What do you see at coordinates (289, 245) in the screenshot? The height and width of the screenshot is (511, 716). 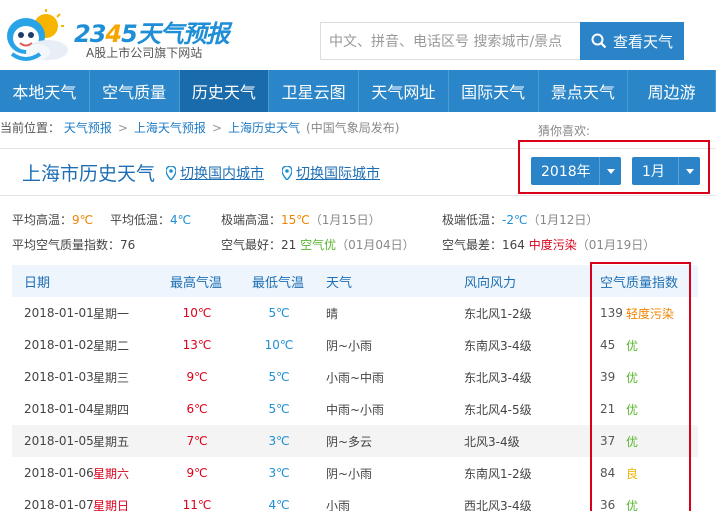 I see `stat-value: 21` at bounding box center [289, 245].